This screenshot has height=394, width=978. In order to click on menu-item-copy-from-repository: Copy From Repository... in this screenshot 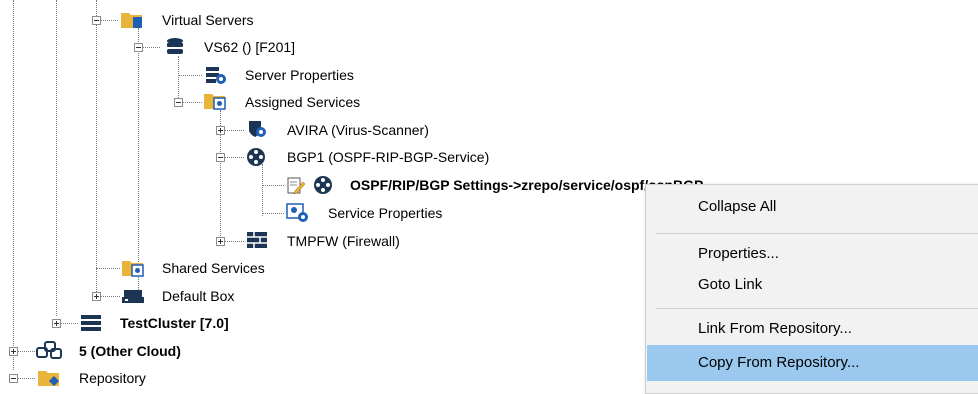, I will do `click(812, 363)`.